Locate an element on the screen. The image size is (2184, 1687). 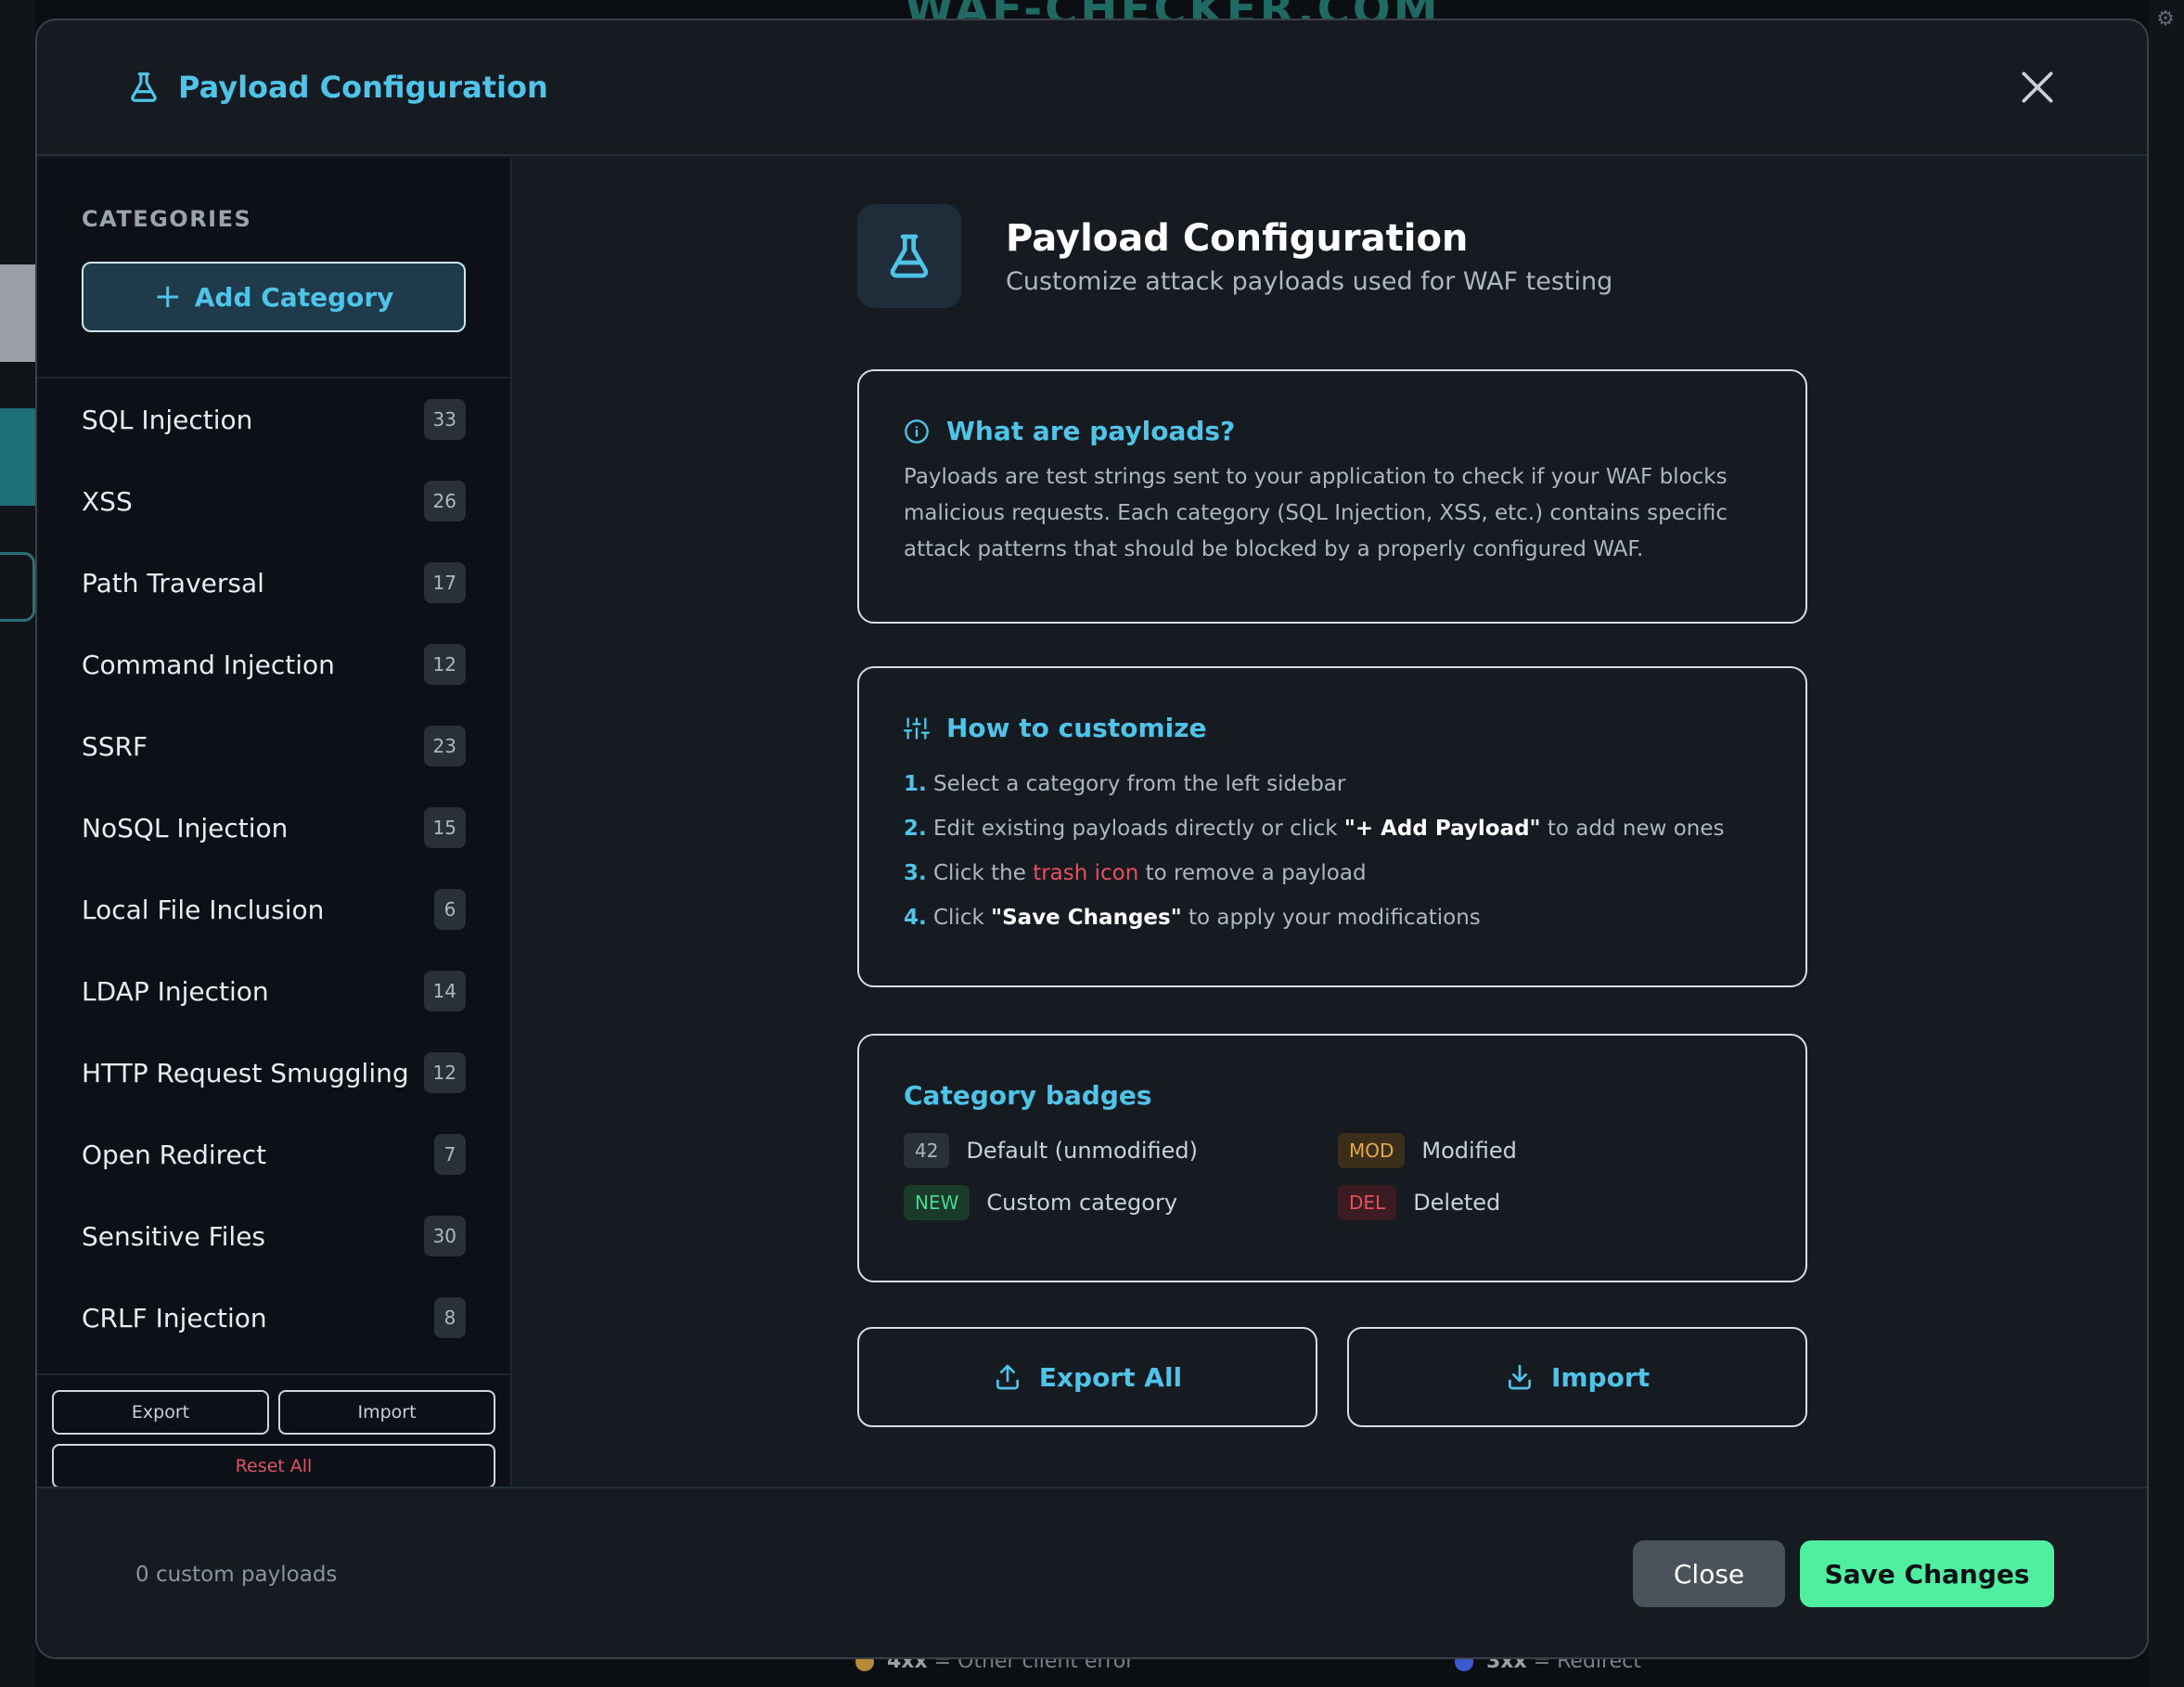
deleted-badge: DEL is located at coordinates (1367, 1202).